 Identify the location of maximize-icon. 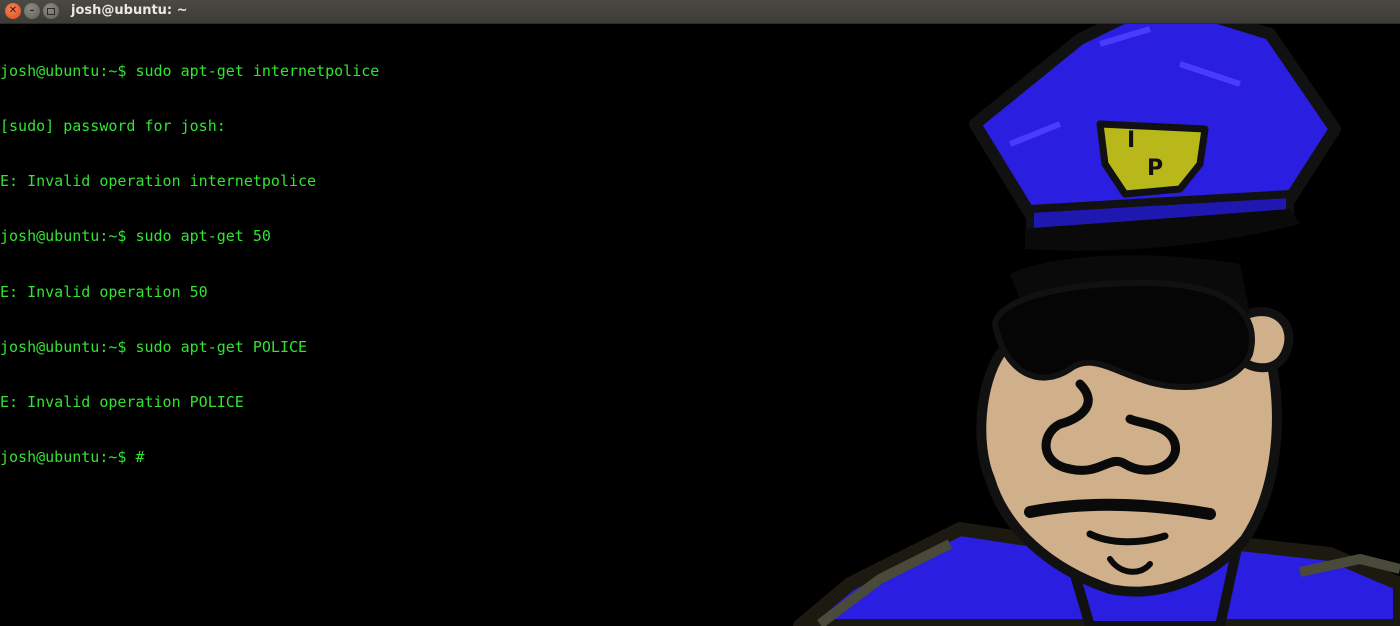
(51, 11).